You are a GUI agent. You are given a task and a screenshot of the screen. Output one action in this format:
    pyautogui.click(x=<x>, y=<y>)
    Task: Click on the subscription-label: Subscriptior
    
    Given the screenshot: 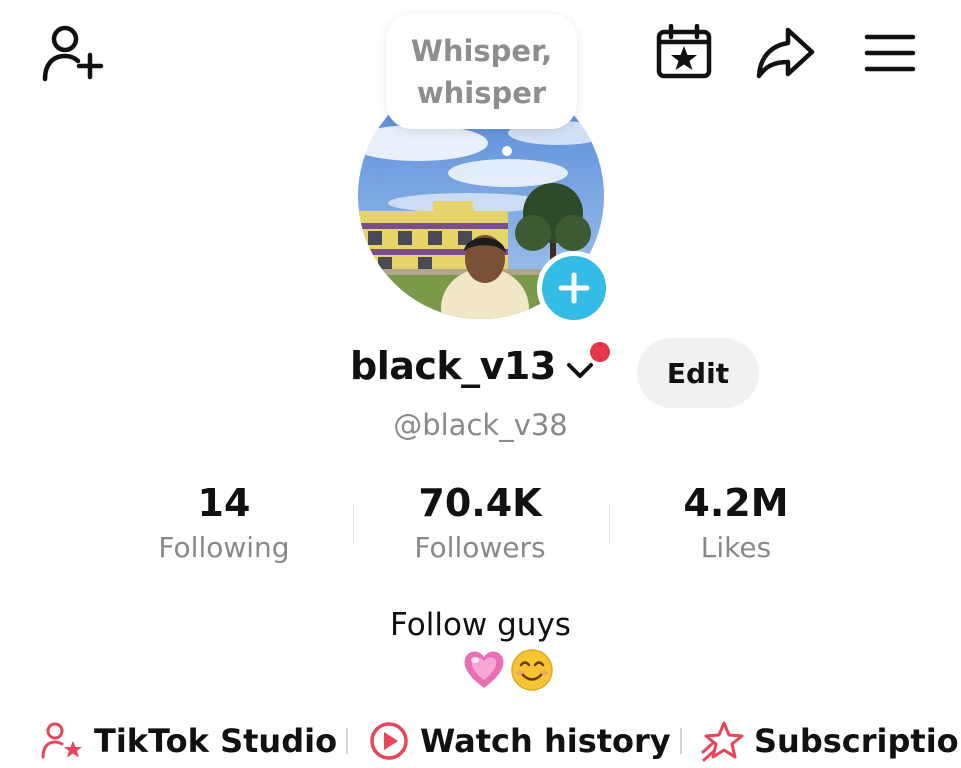 What is the action you would take?
    pyautogui.click(x=857, y=741)
    